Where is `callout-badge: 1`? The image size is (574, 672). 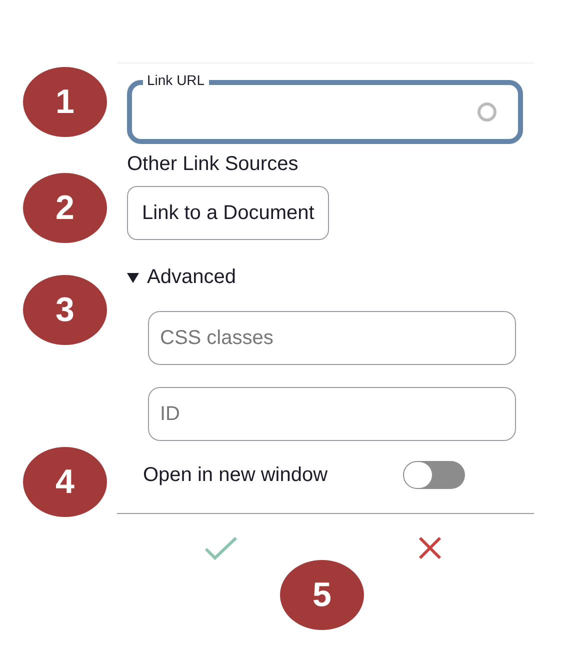
callout-badge: 1 is located at coordinates (65, 102).